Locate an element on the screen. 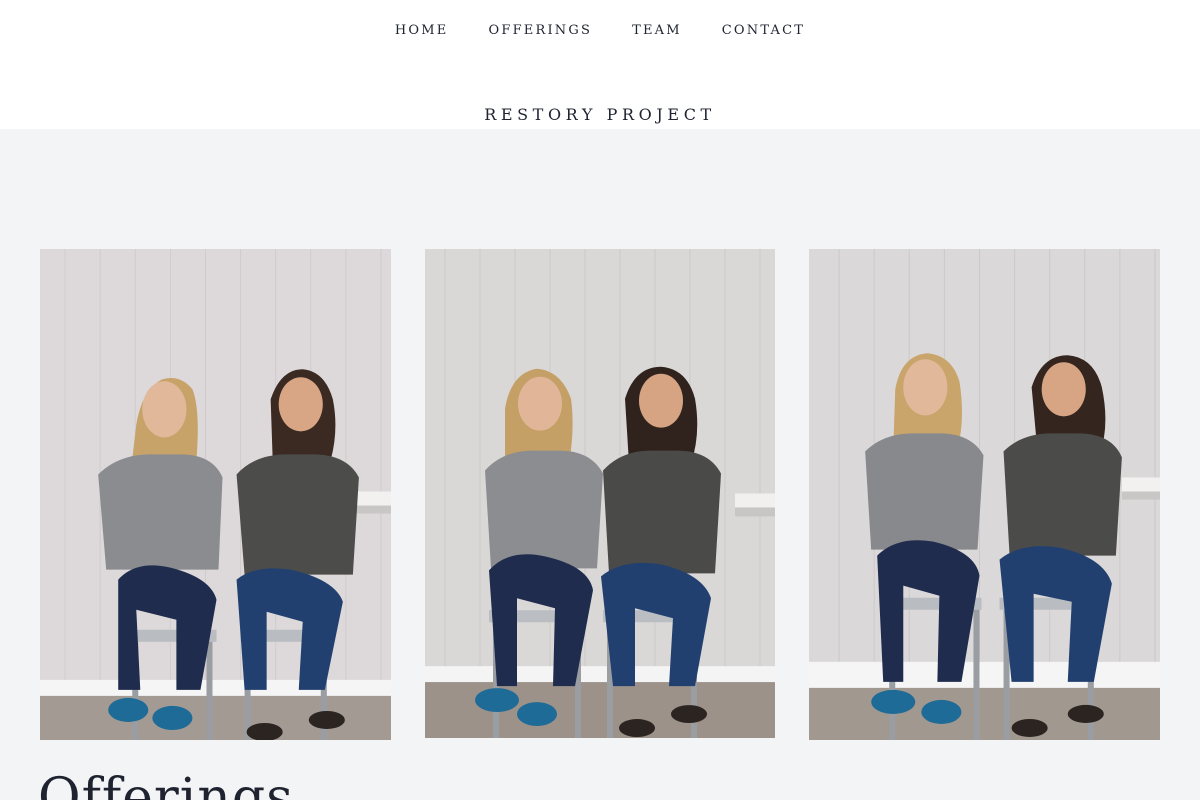  main-nav: HOME OFFERINGS TEAM CONTACT is located at coordinates (600, 30).